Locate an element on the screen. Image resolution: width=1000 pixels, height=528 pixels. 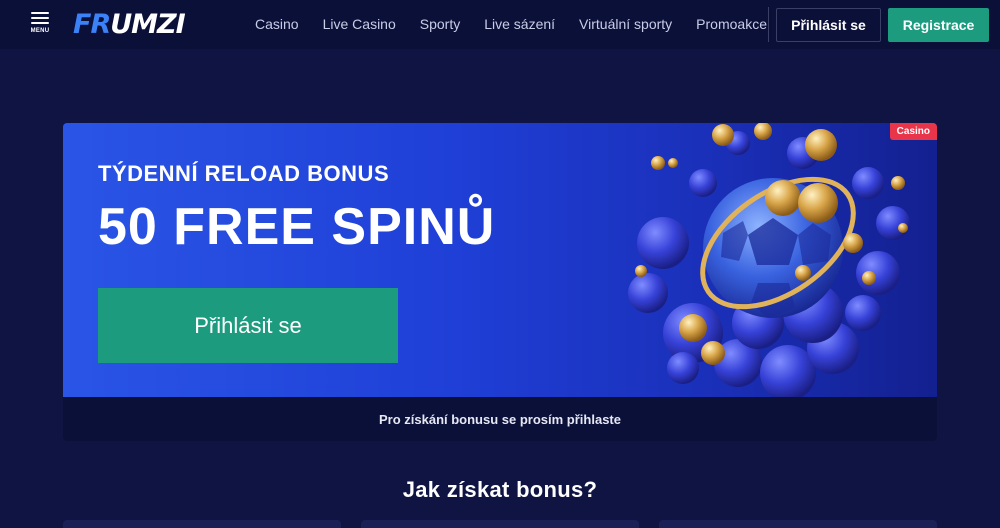
banner-footer-note: Pro získání bonusu se prosím přihlaste is located at coordinates (500, 419).